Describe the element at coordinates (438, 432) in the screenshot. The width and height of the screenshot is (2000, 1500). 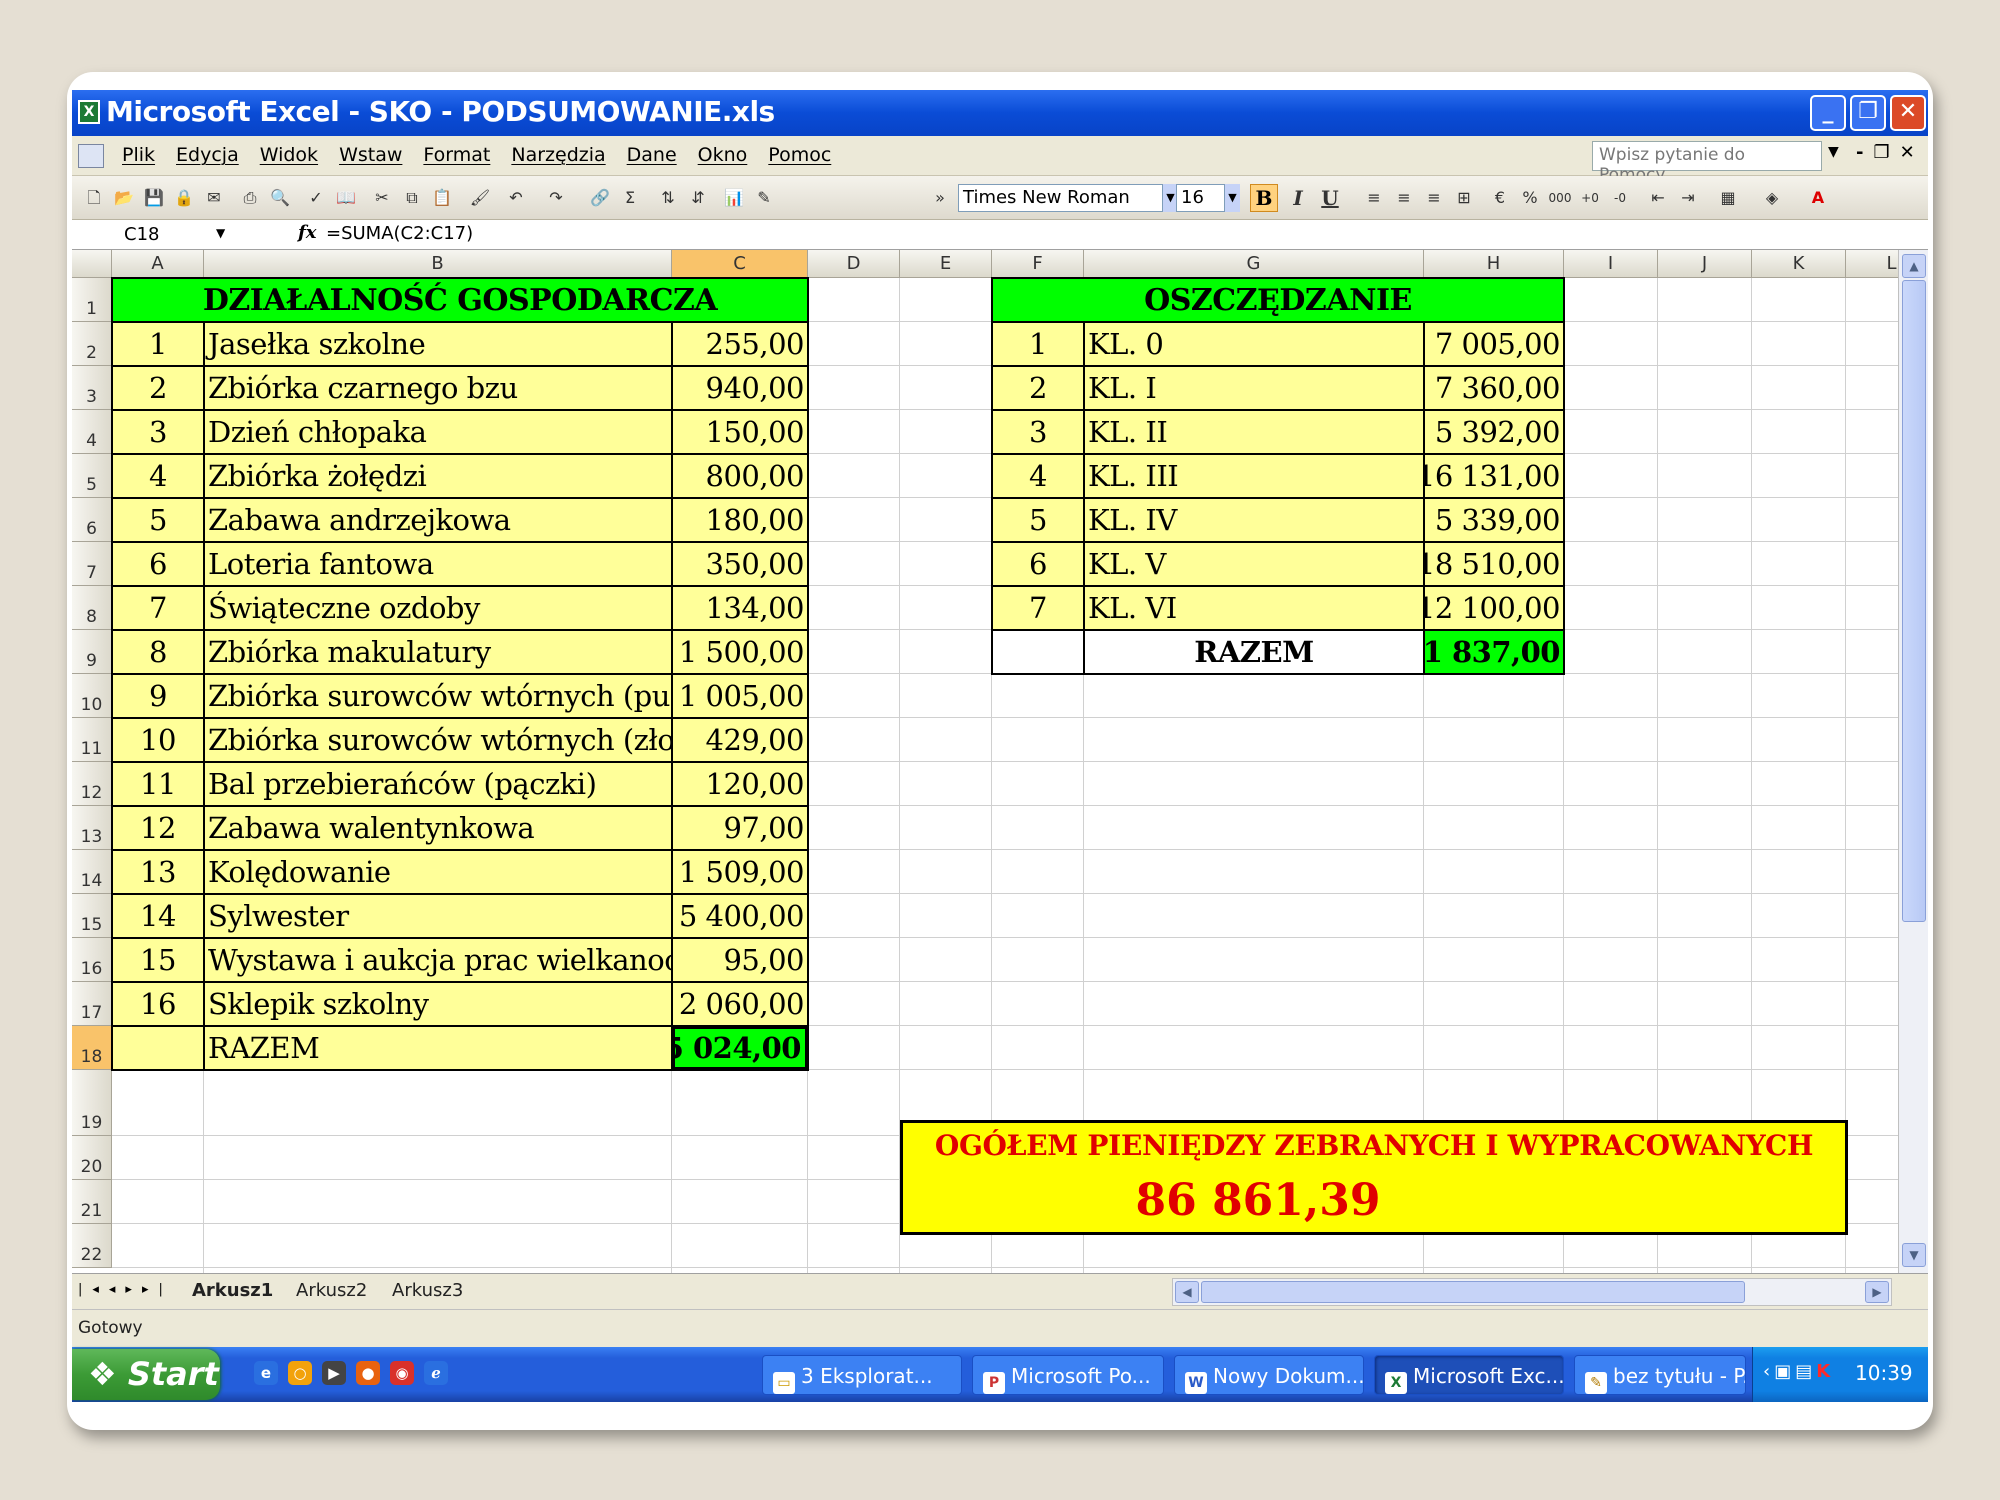
I see `cell-activity-name: Dzień chłopaka` at that location.